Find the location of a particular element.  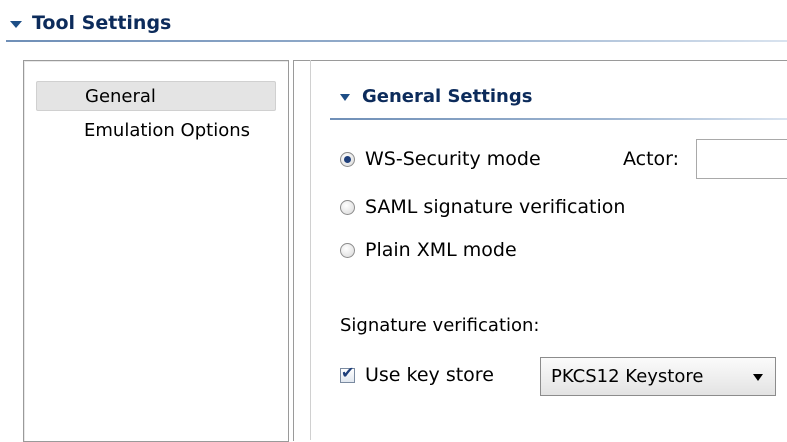

keystore-type-select: PKCS12 Keystore is located at coordinates (658, 376).